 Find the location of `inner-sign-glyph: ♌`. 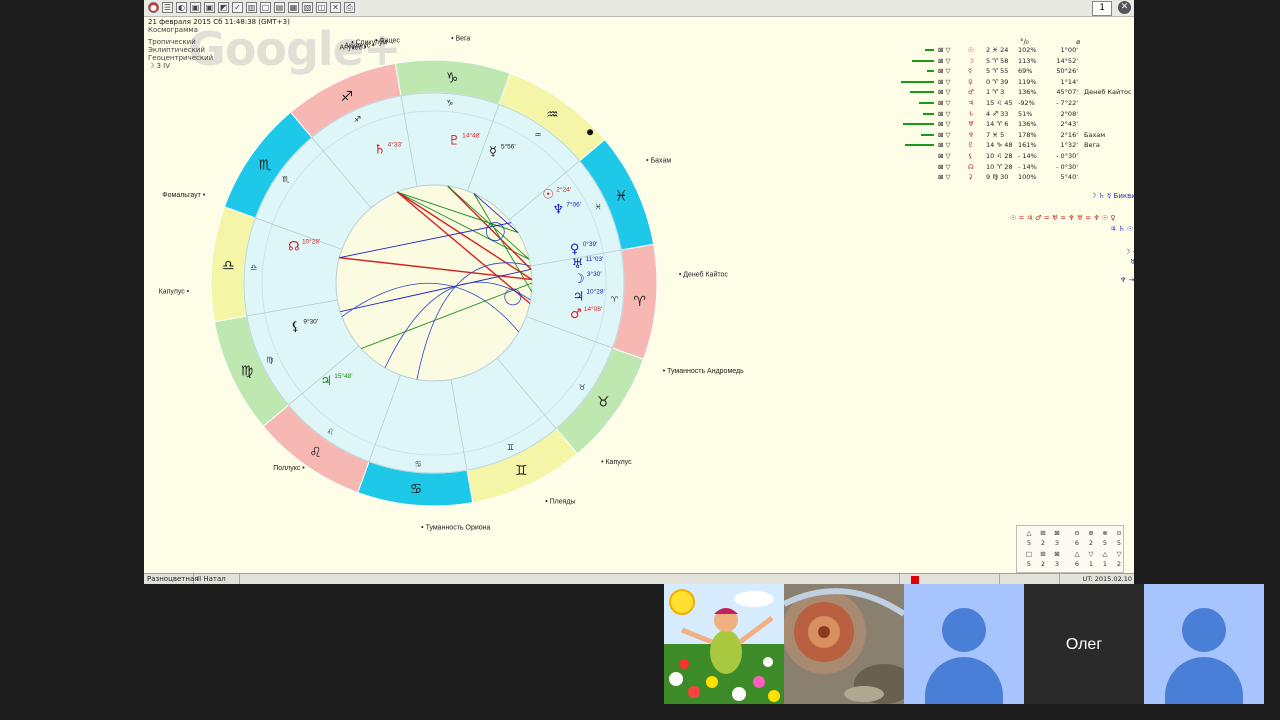

inner-sign-glyph: ♌ is located at coordinates (330, 431).